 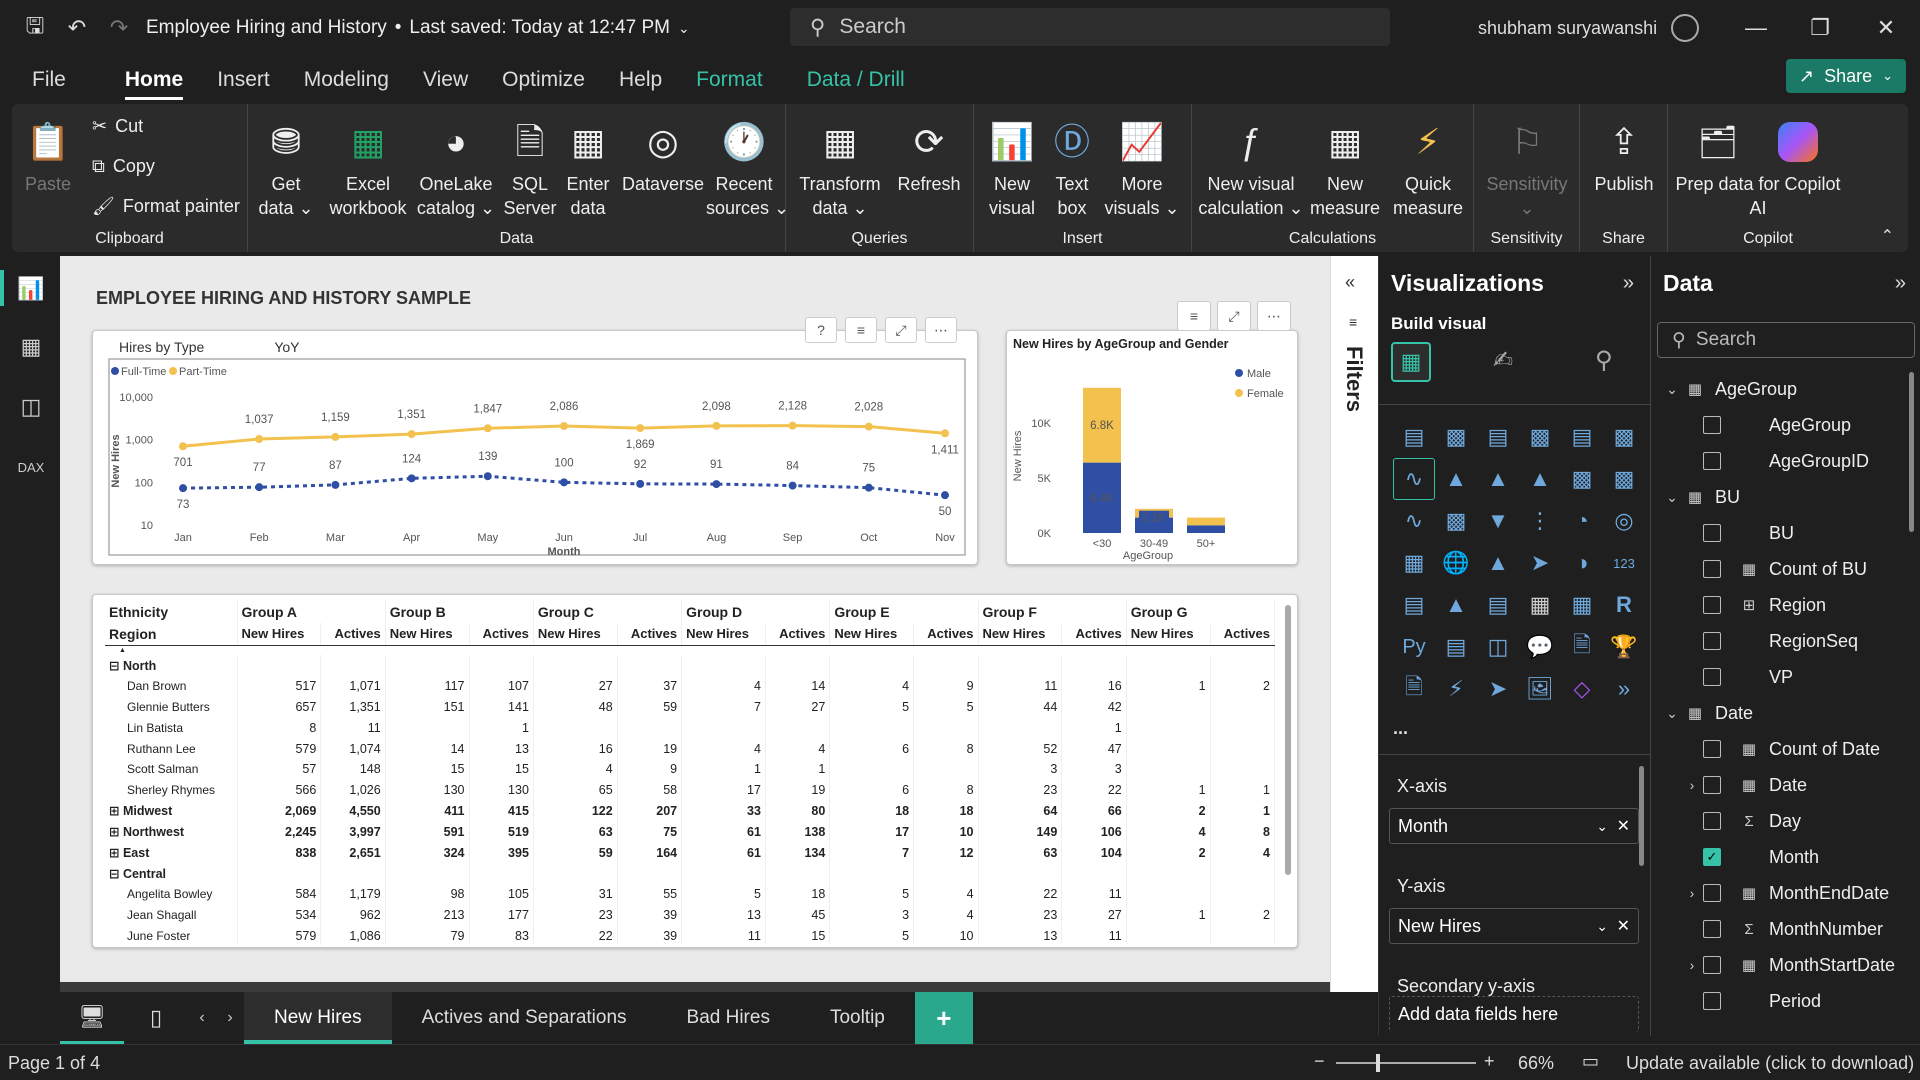 What do you see at coordinates (1194, 316) in the screenshot?
I see `filter-icon: ≡` at bounding box center [1194, 316].